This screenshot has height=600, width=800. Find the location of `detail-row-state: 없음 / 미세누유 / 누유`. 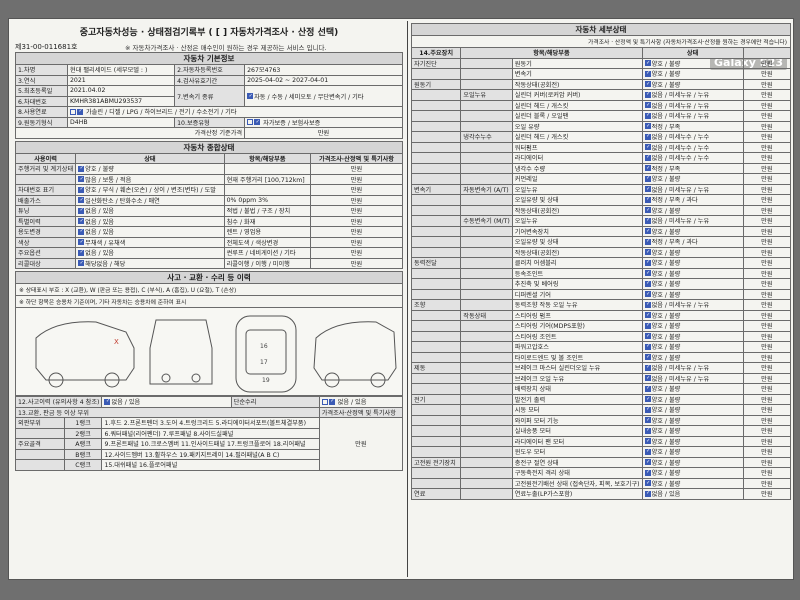

detail-row-state: 없음 / 미세누유 / 누유 is located at coordinates (692, 105).